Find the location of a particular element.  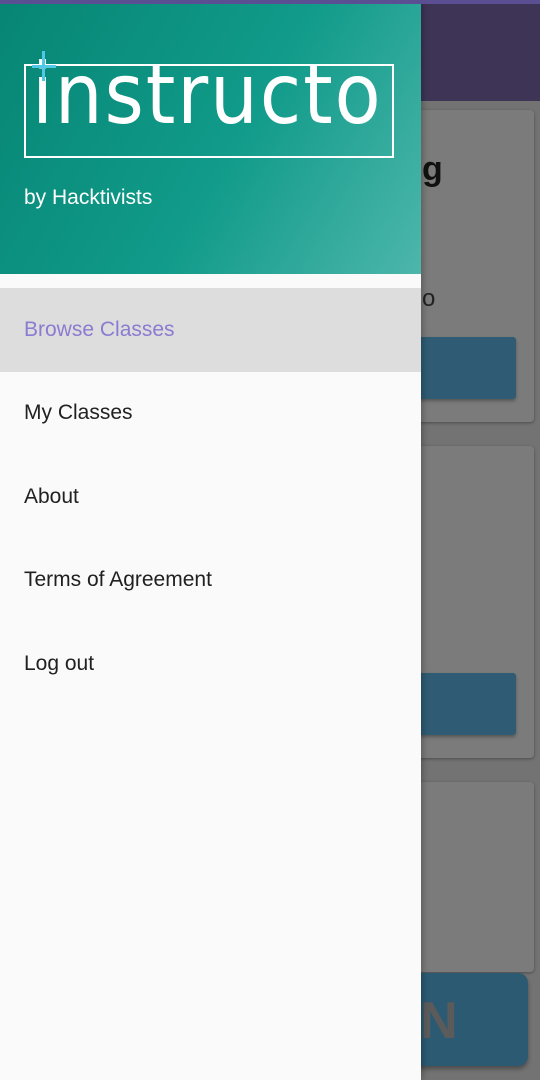

logo-text: instructo is located at coordinates (207, 94).